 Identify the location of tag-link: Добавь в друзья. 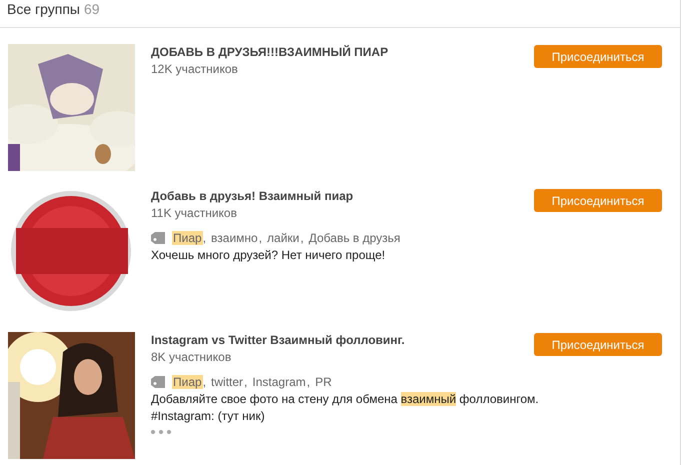
(355, 238).